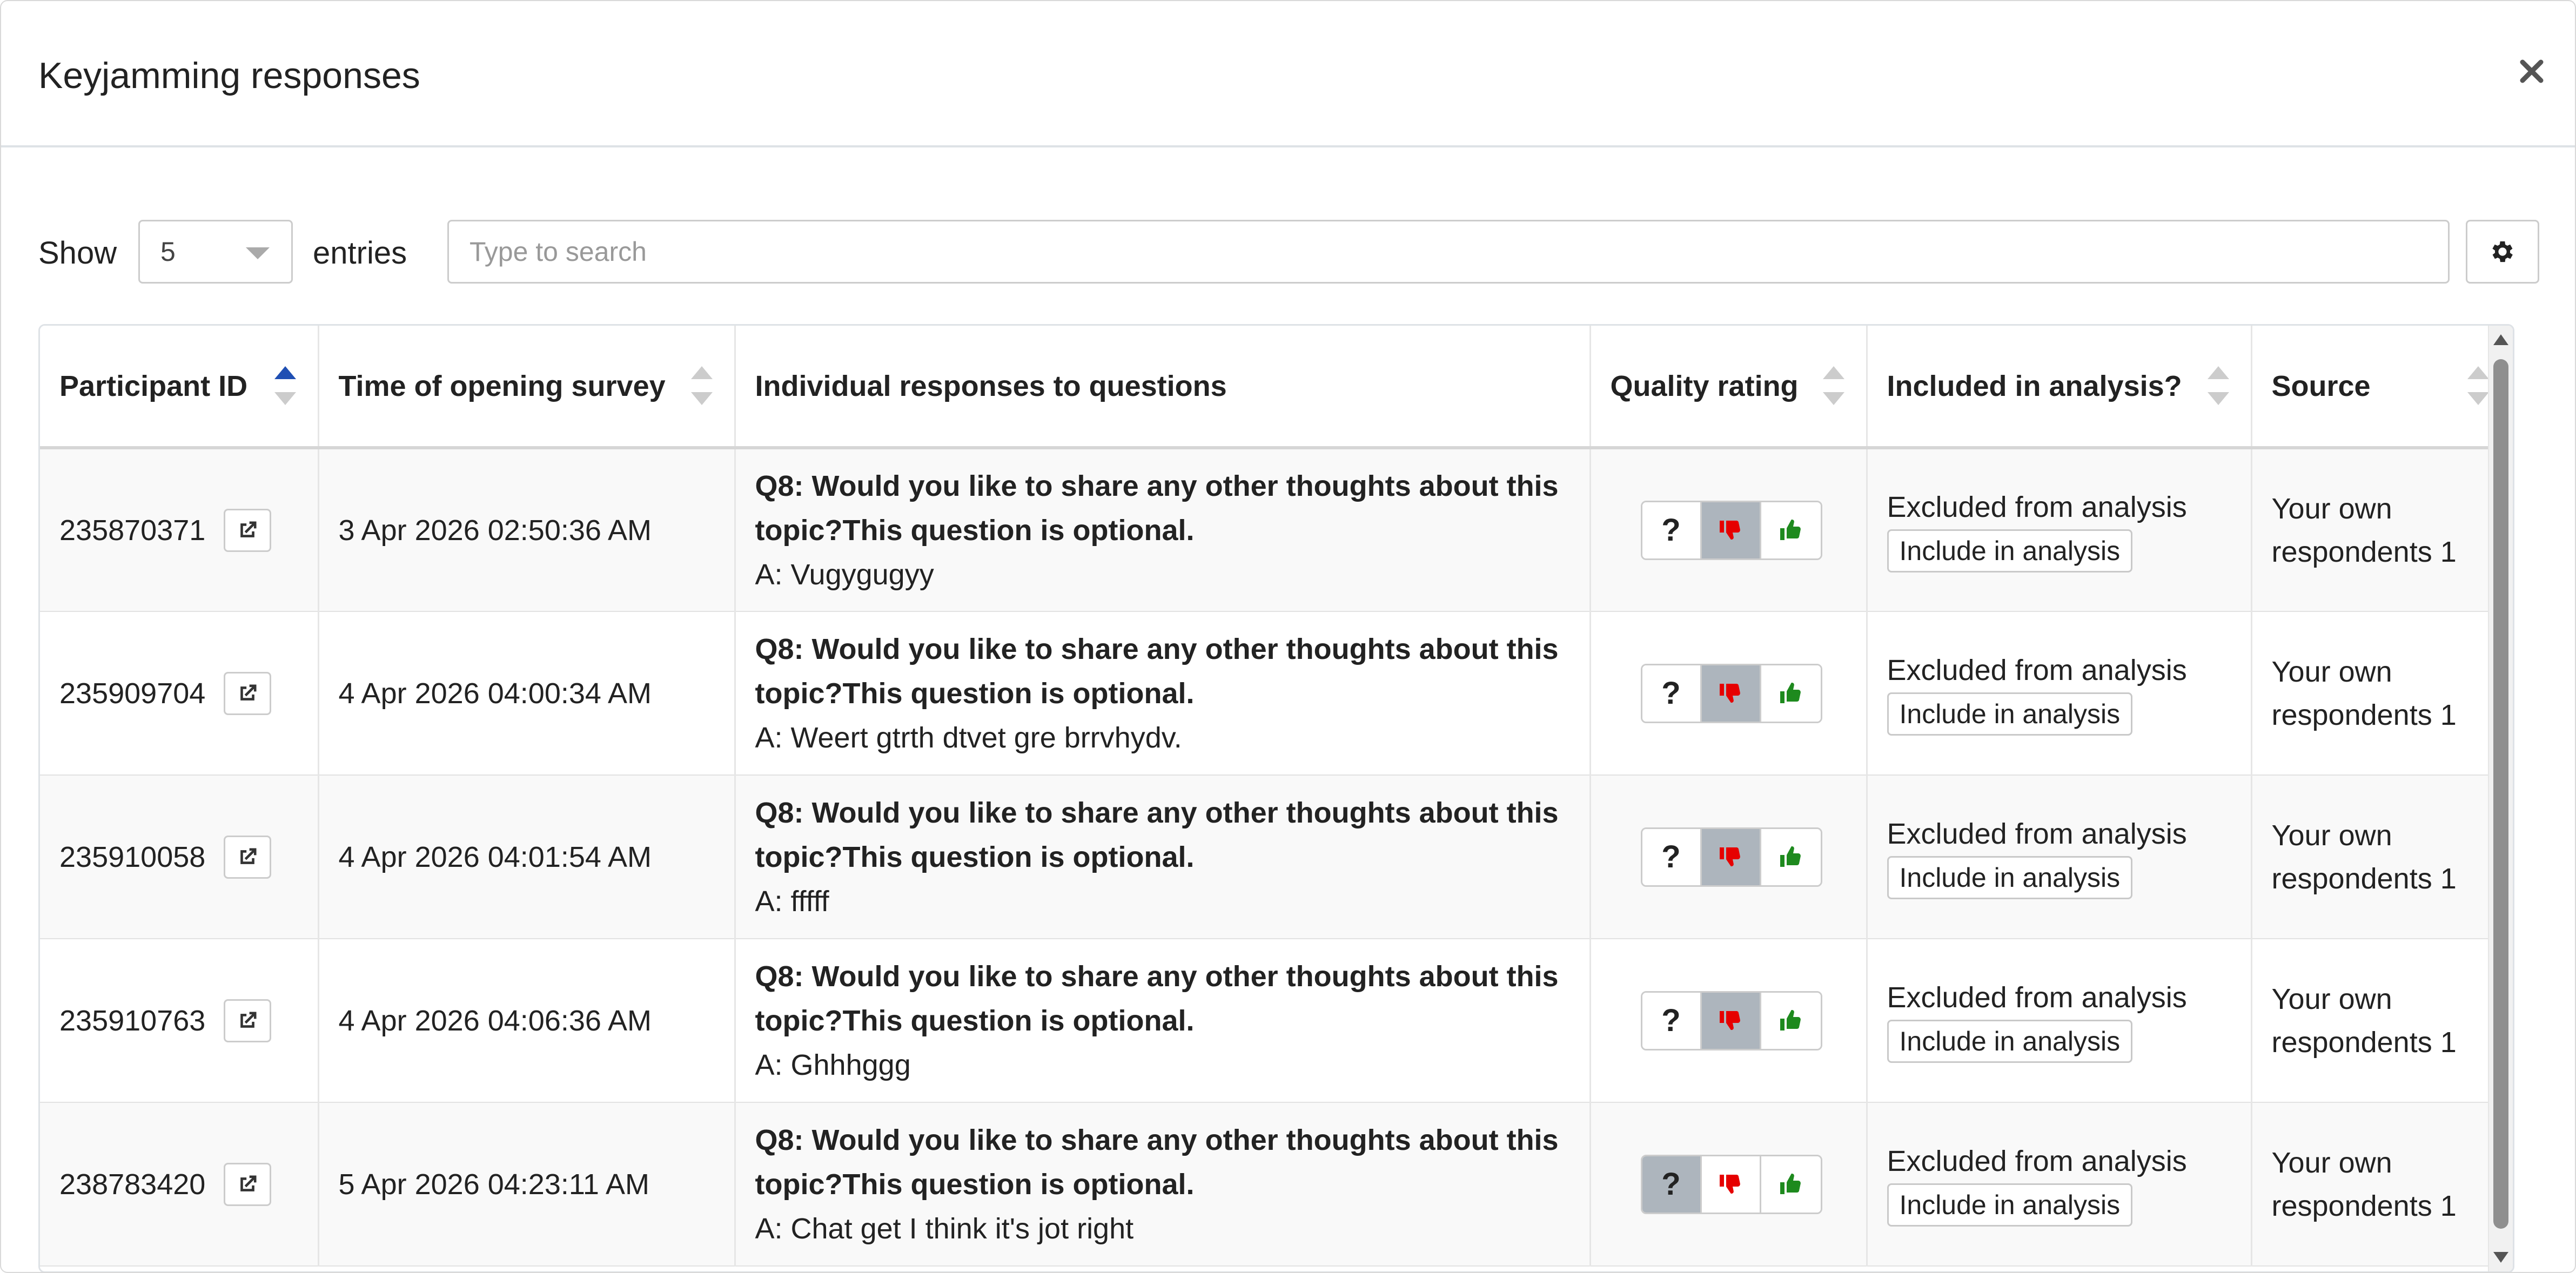  I want to click on column-header-source: Source, so click(2381, 387).